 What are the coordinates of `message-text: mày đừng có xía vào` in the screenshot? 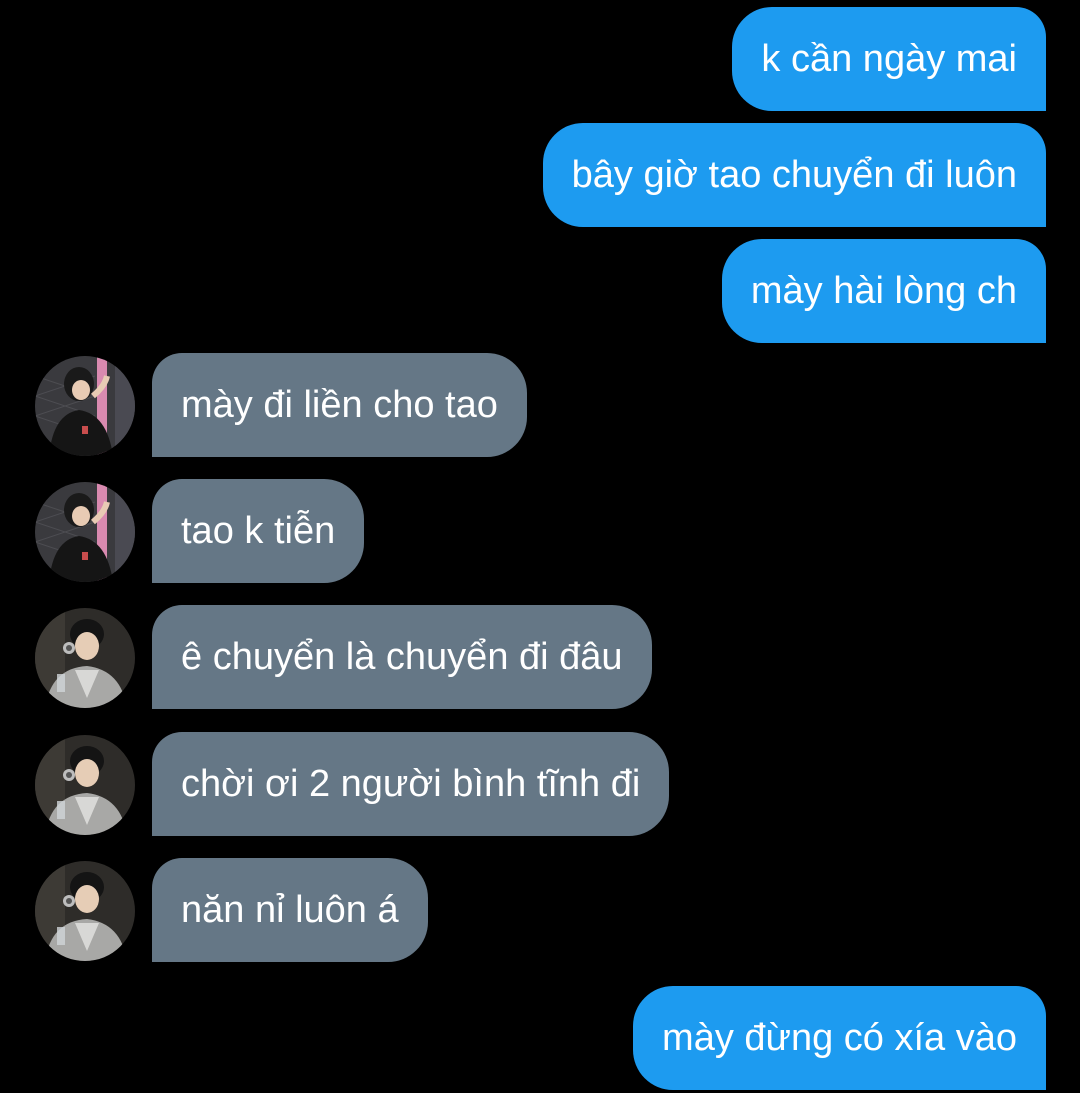 It's located at (839, 1037).